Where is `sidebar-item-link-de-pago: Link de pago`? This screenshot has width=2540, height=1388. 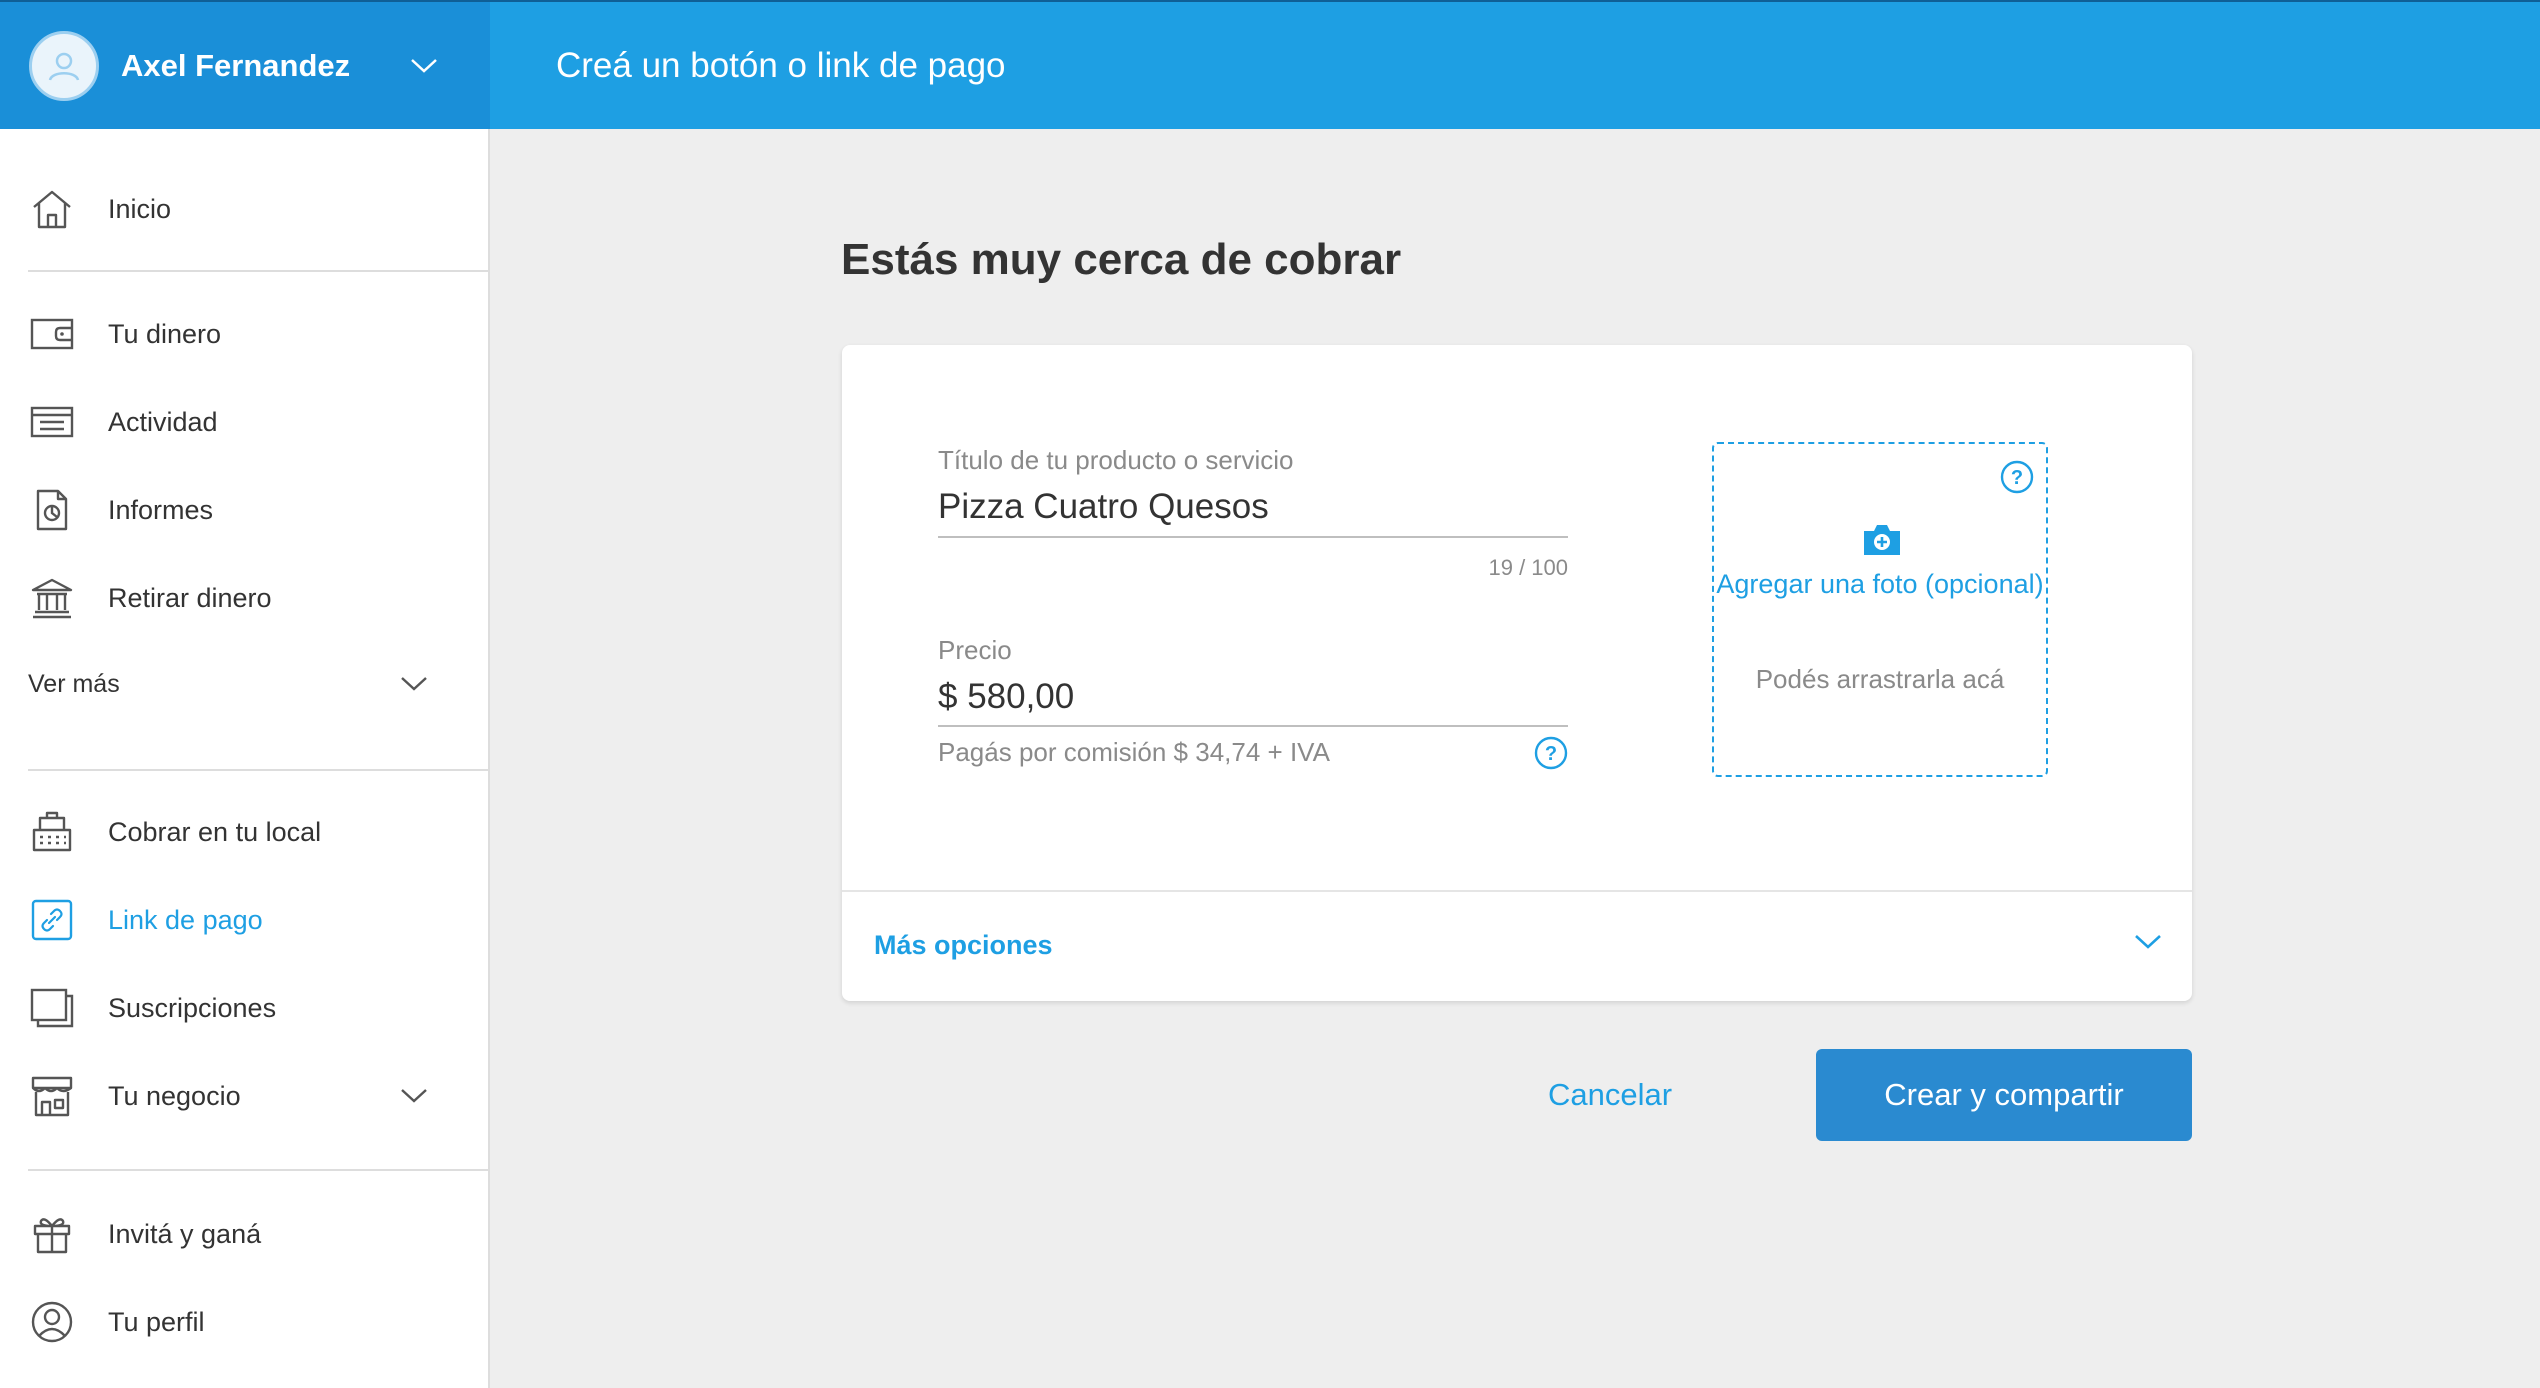
sidebar-item-link-de-pago: Link de pago is located at coordinates (245, 920).